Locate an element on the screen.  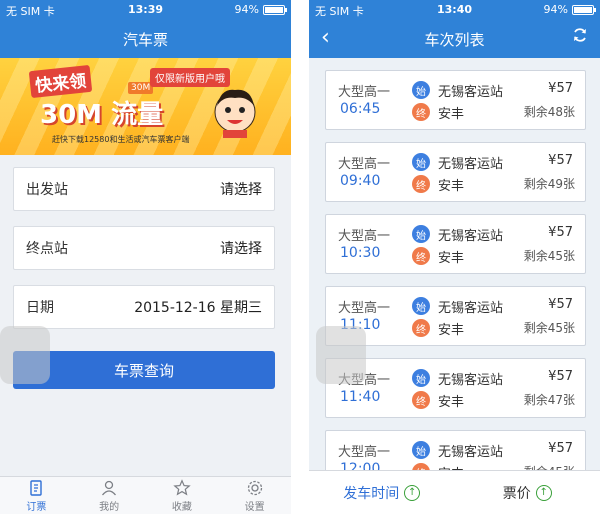
tab-bar: 订票 我的 收藏 设置 is located at coordinates (145, 495).